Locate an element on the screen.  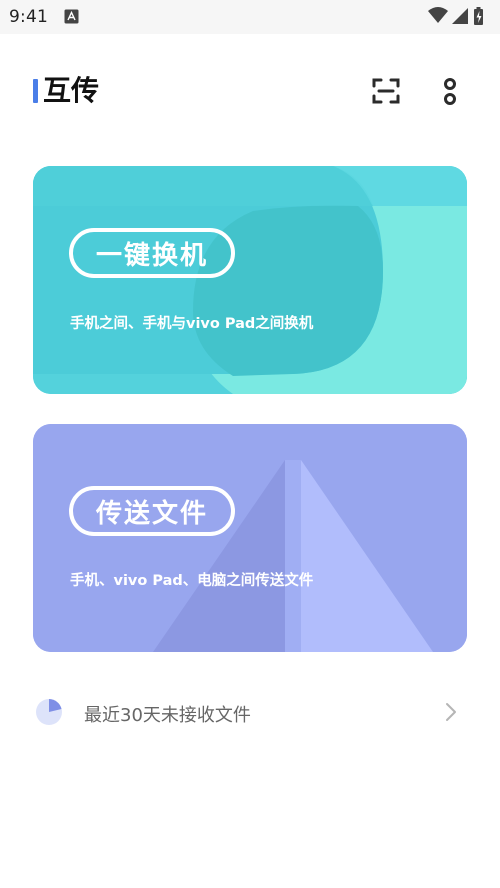
signal-icon is located at coordinates (460, 16).